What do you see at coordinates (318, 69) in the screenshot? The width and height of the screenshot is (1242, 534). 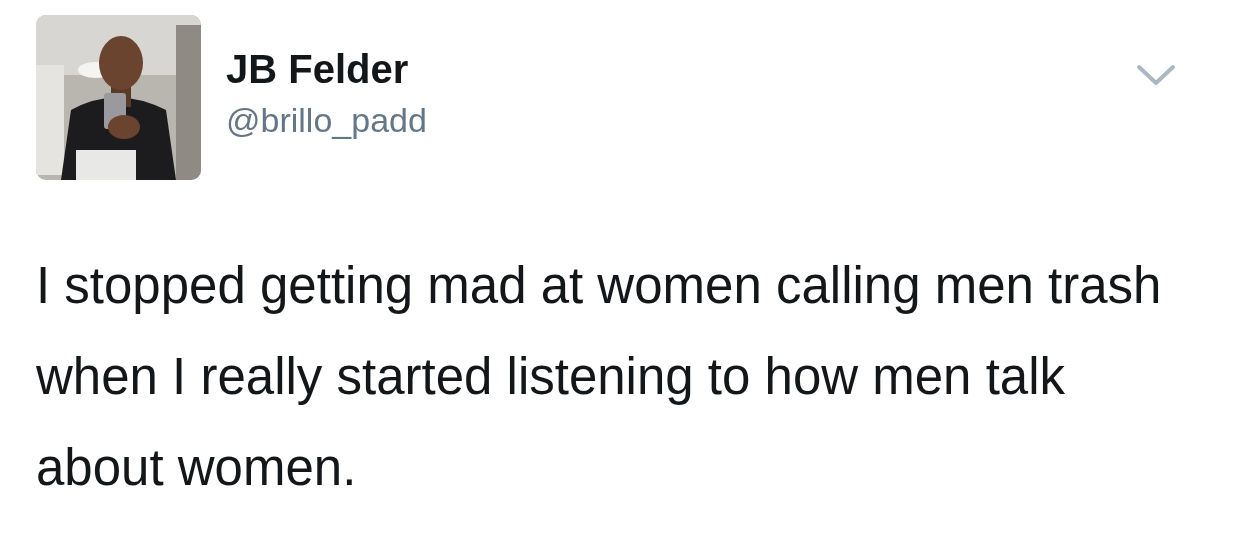 I see `author-name: JB Felder` at bounding box center [318, 69].